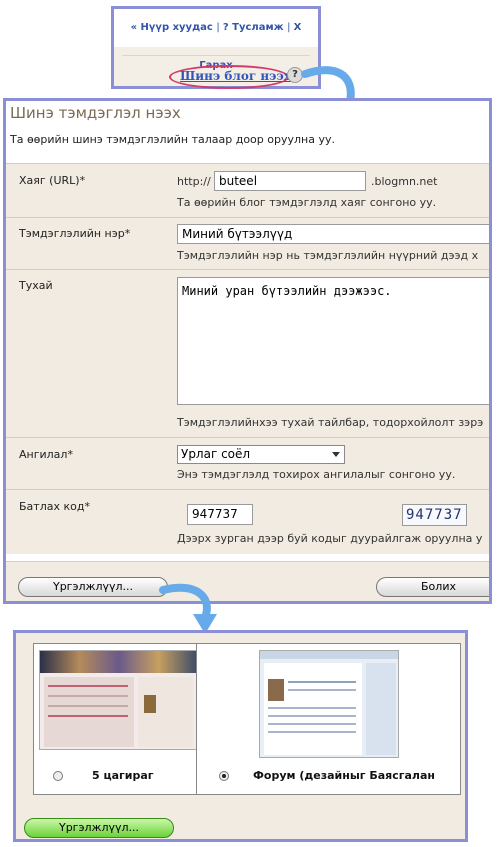  I want to click on category-select: Урлаг соёл, so click(261, 454).